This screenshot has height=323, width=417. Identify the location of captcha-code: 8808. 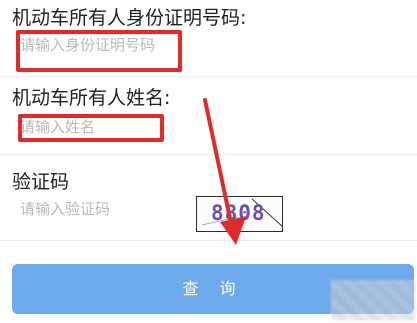
(238, 213).